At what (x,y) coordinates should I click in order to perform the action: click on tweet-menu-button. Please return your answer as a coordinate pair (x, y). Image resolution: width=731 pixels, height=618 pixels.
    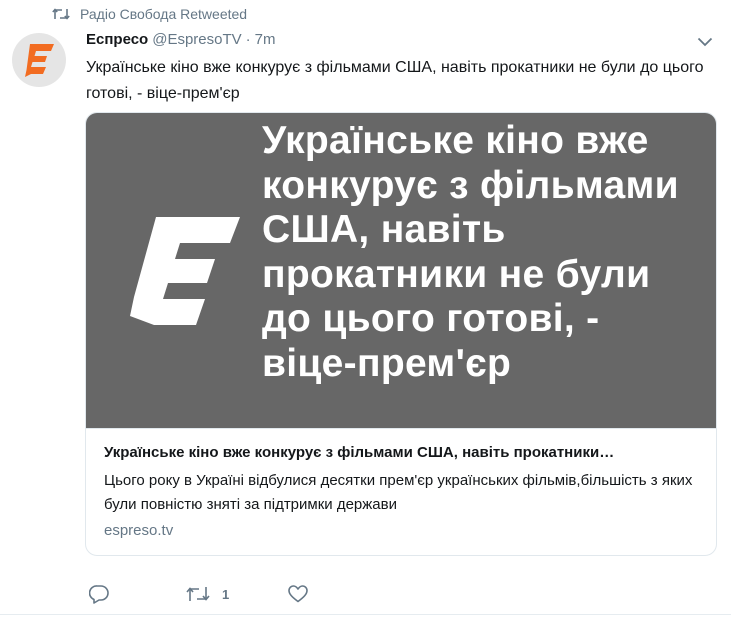
    Looking at the image, I should click on (705, 42).